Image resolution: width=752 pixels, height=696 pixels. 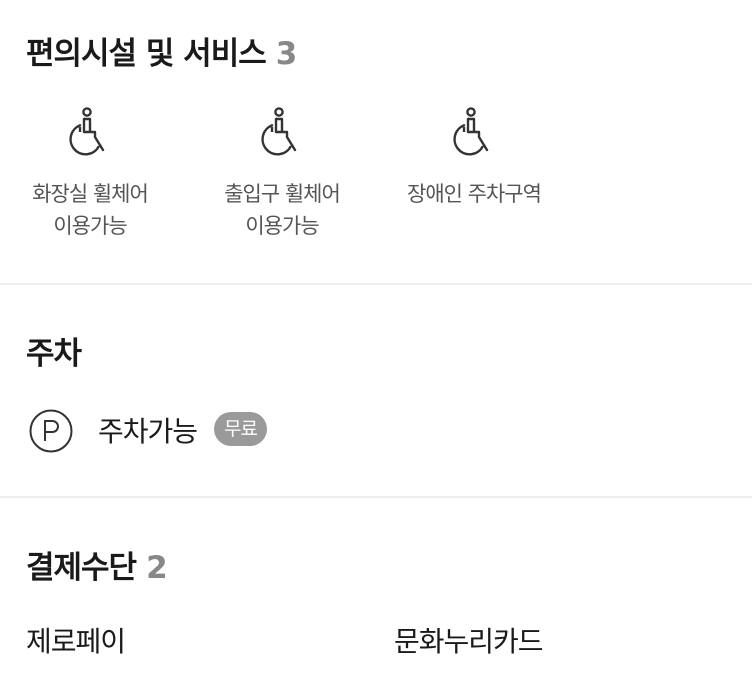 What do you see at coordinates (282, 210) in the screenshot?
I see `facility-label: 출입구 휠체어 이용가능` at bounding box center [282, 210].